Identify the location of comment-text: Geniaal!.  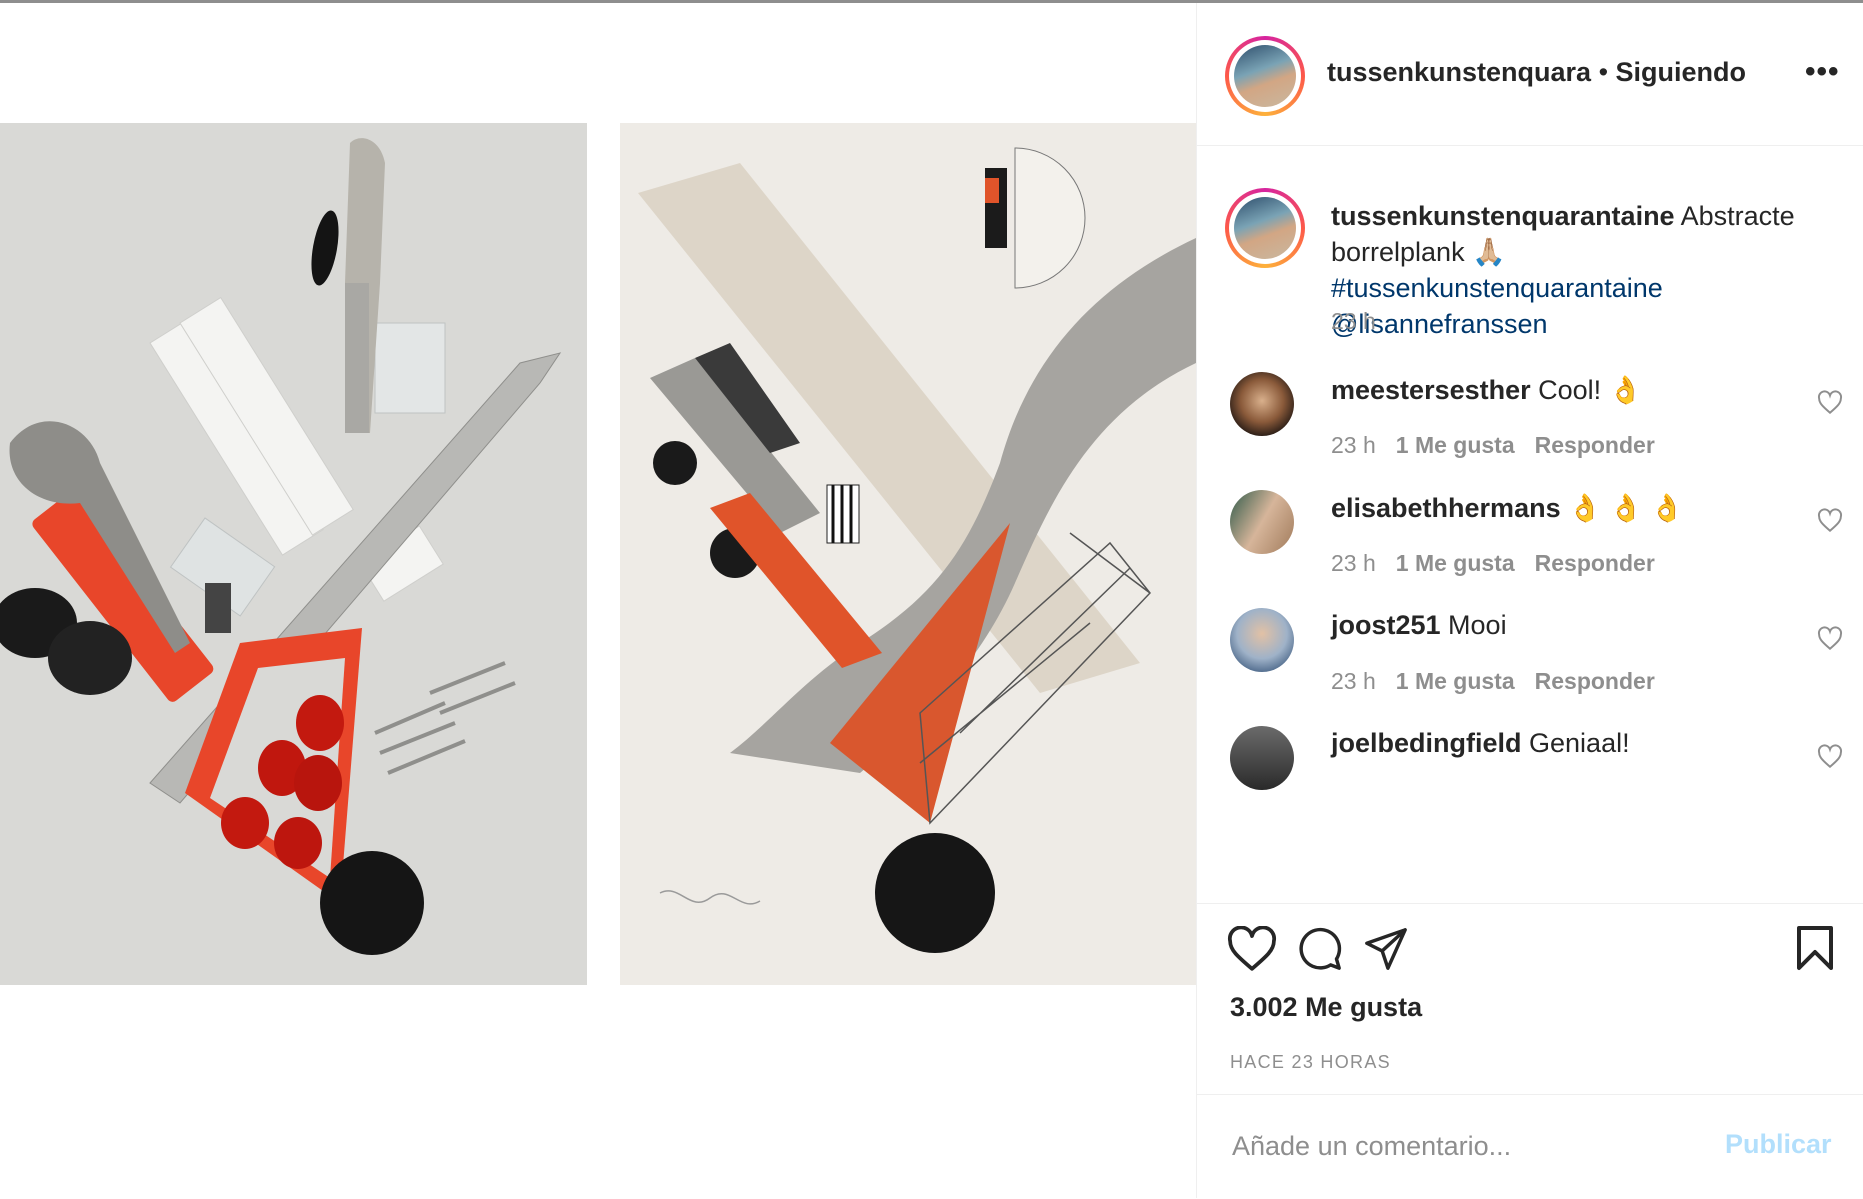
(1575, 743).